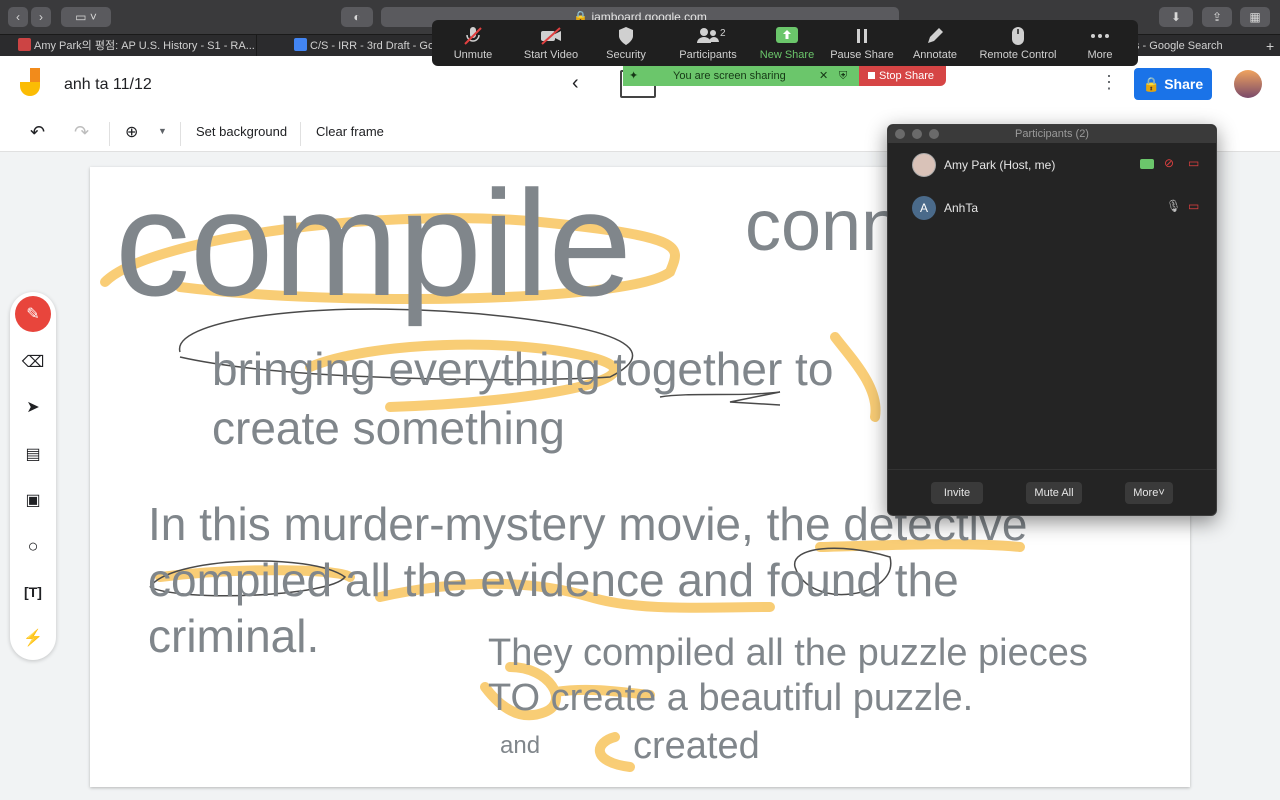 This screenshot has width=1280, height=800. I want to click on remote-control-button: Remote Control, so click(1018, 43).